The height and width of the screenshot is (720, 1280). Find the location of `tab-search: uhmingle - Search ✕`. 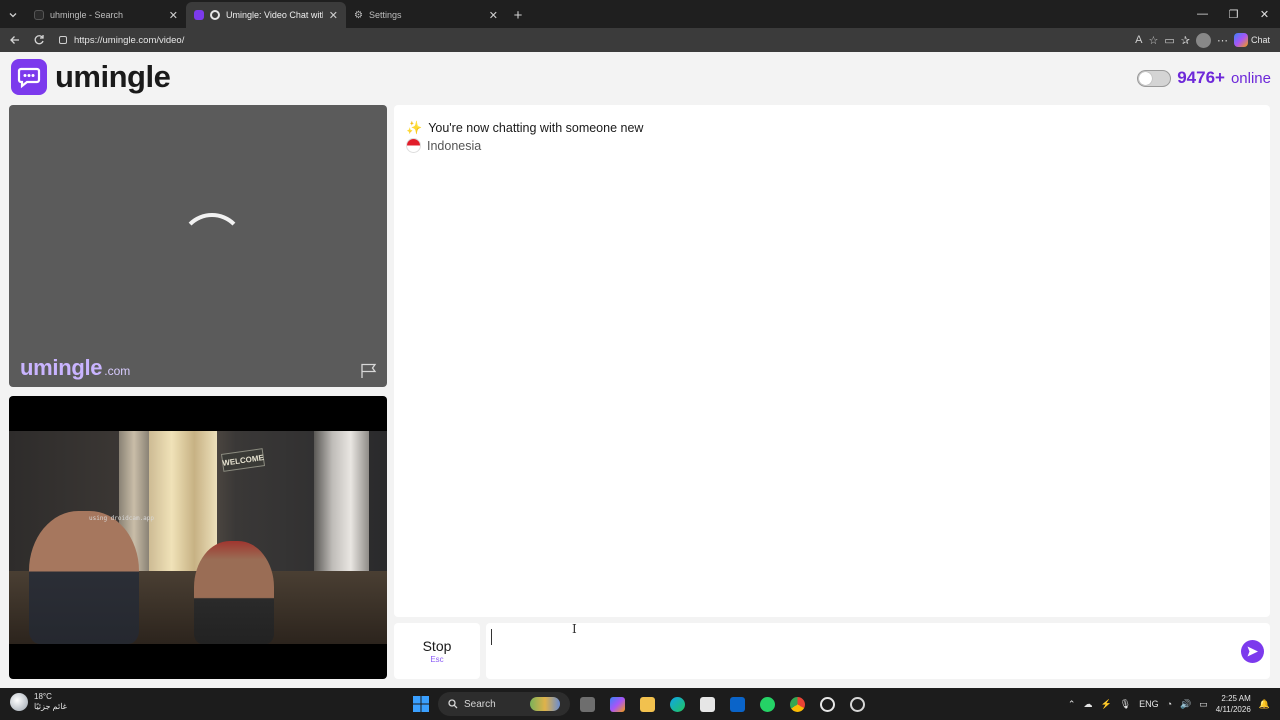

tab-search: uhmingle - Search ✕ is located at coordinates (106, 15).